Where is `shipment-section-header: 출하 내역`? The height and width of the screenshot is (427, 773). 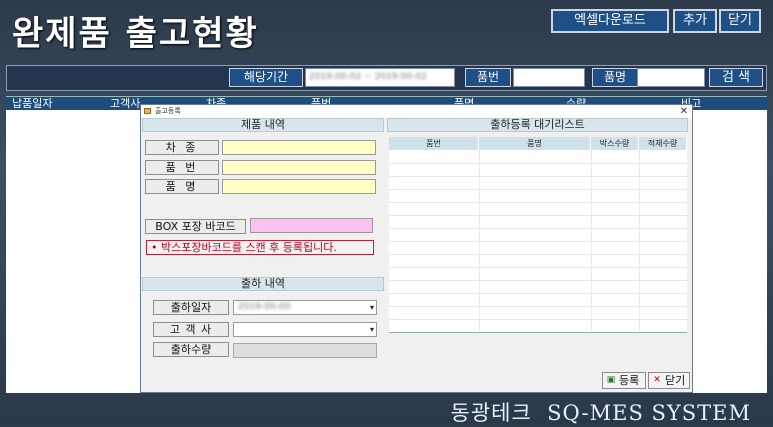 shipment-section-header: 출하 내역 is located at coordinates (263, 284).